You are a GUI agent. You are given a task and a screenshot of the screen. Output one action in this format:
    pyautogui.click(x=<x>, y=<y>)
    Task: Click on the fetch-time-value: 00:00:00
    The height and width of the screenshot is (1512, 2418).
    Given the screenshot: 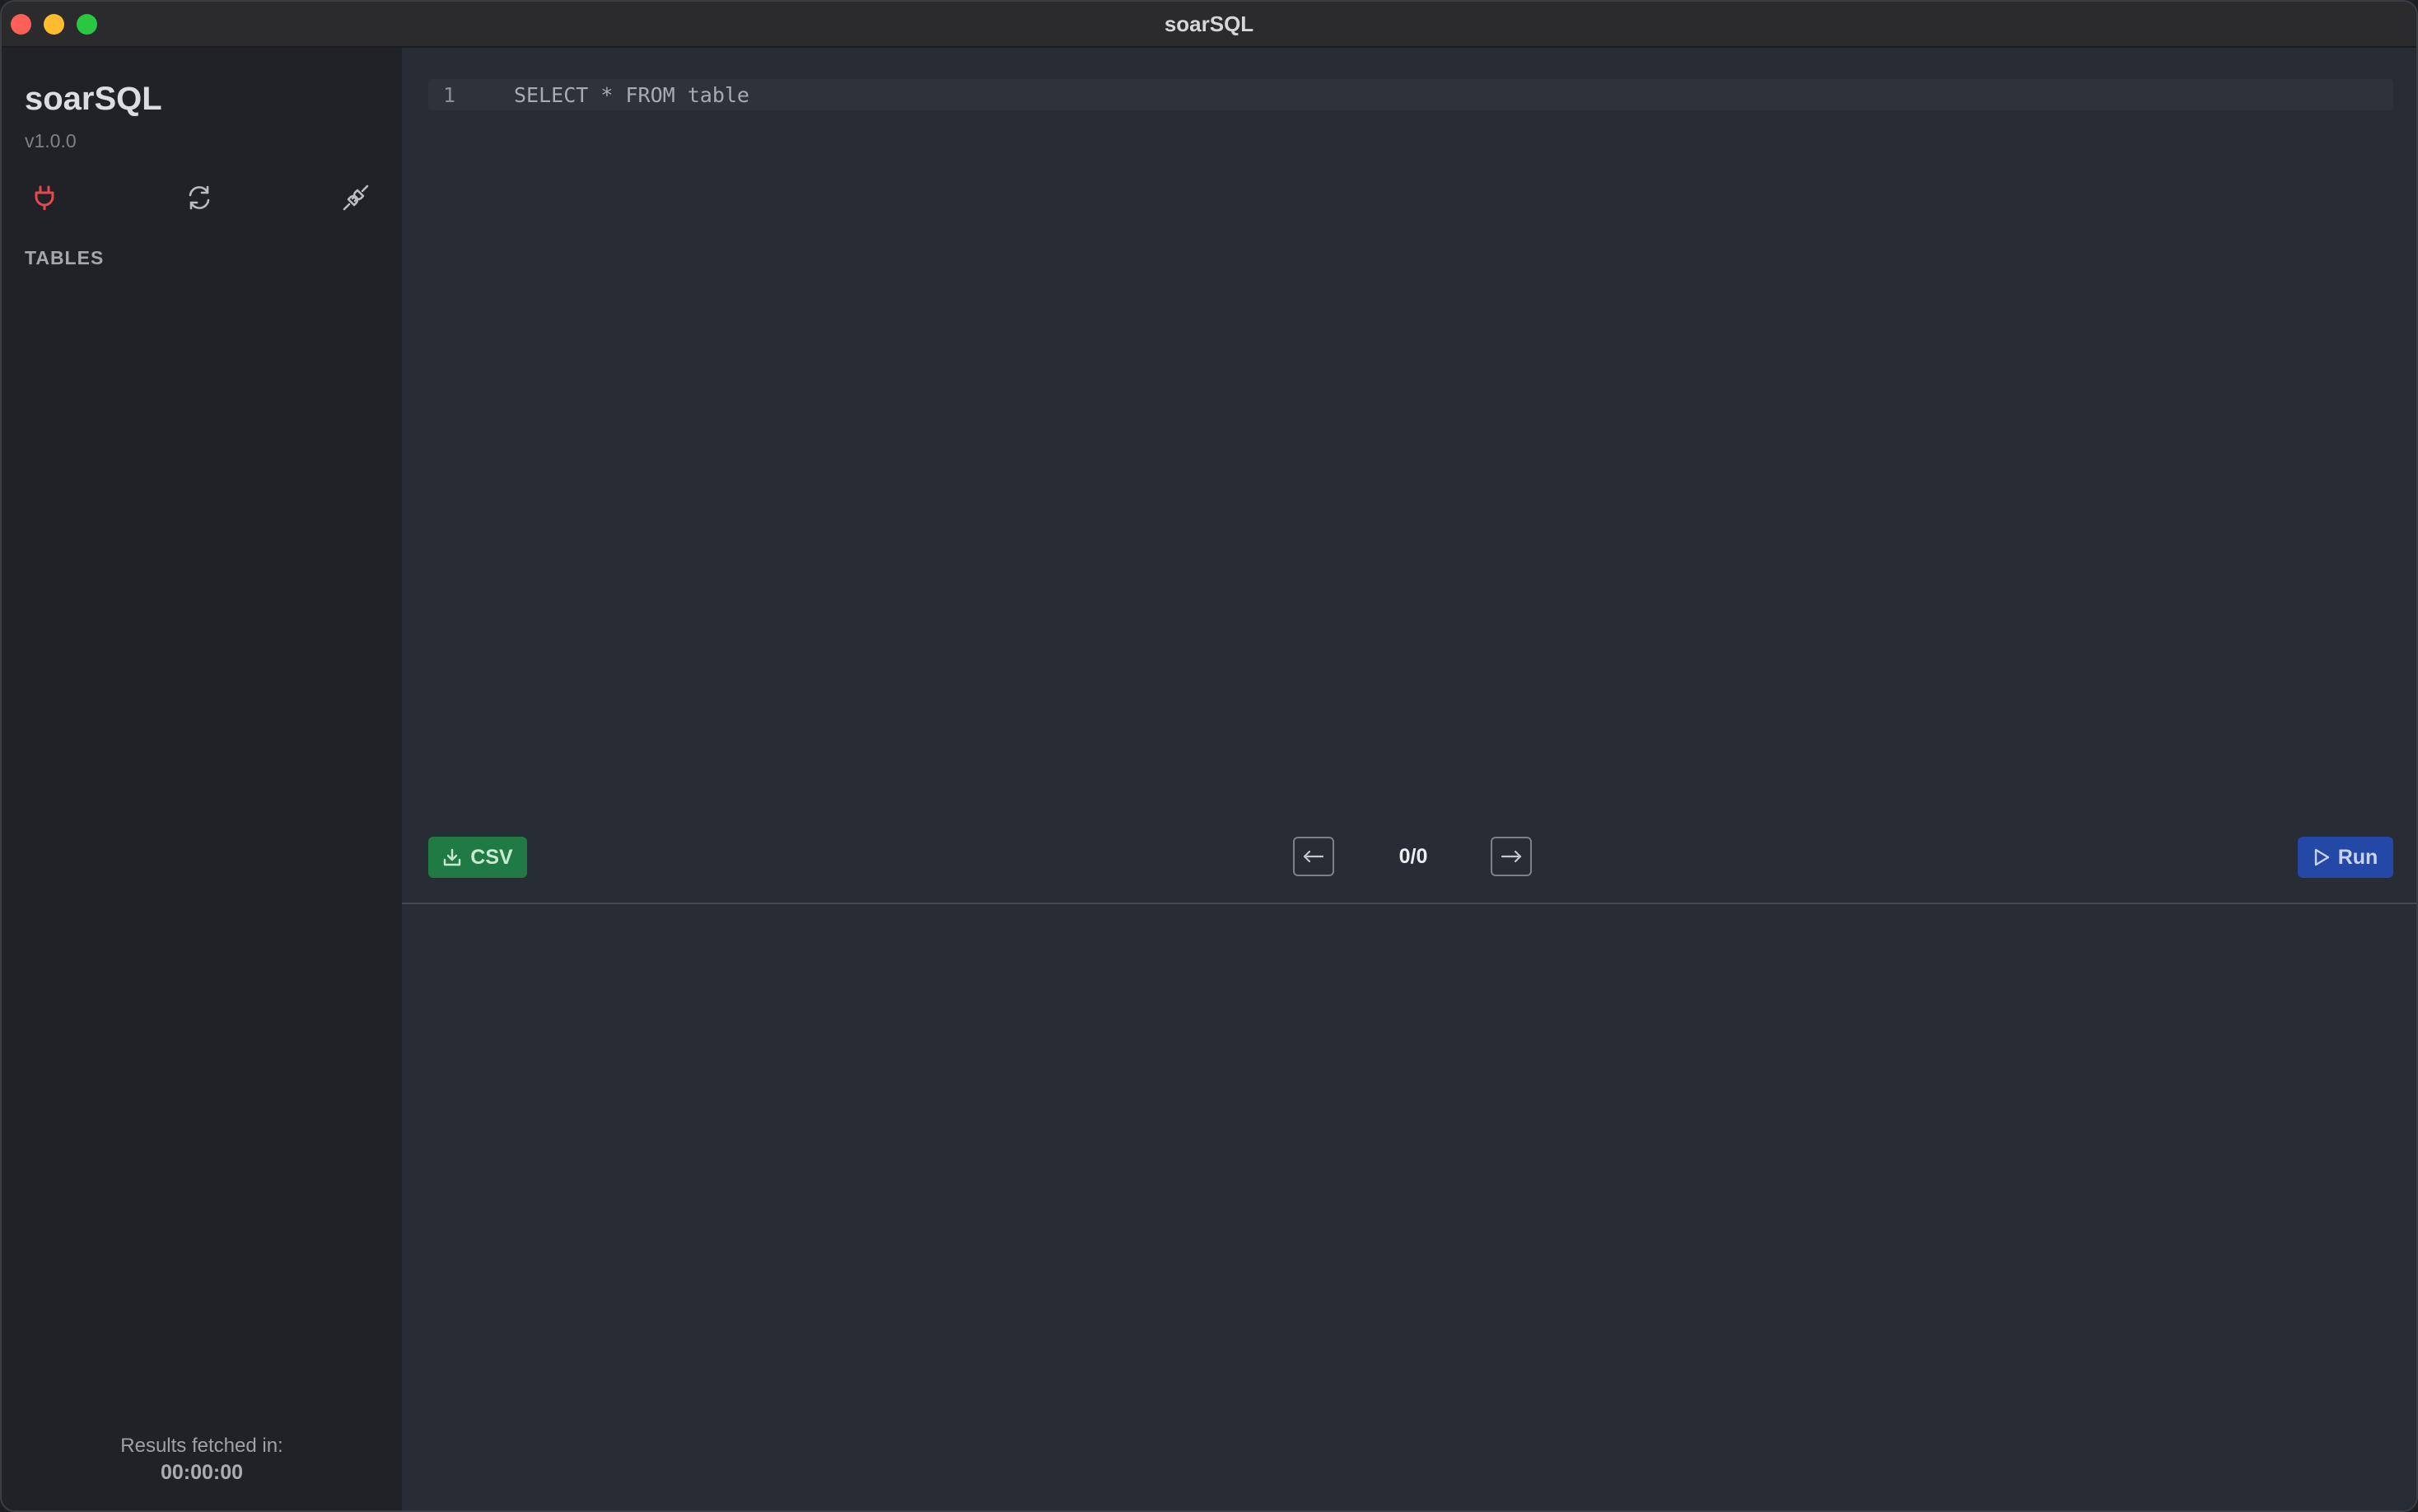 What is the action you would take?
    pyautogui.click(x=202, y=1472)
    